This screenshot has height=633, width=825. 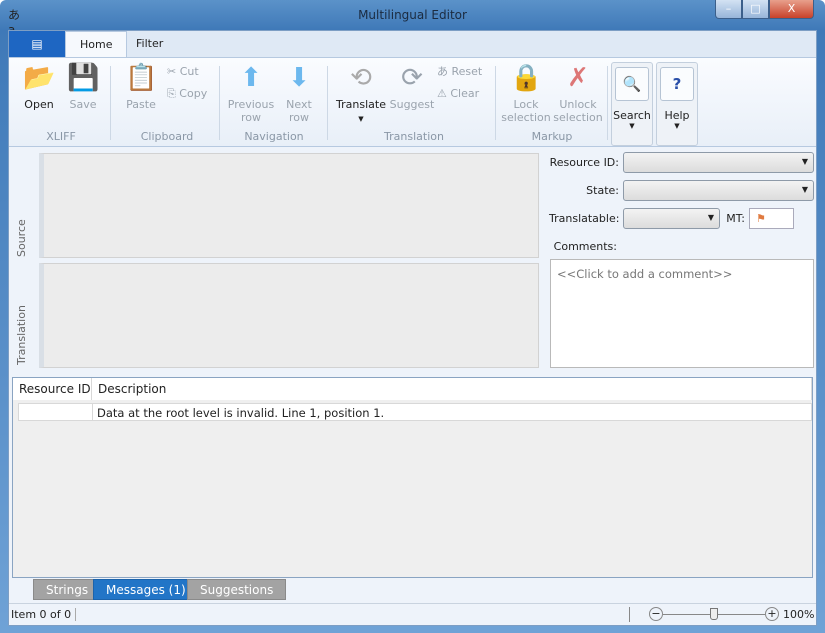 I want to click on column-header-description: Description, so click(x=452, y=389).